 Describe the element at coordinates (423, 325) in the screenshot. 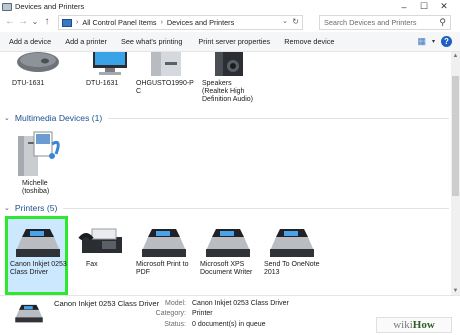

I see `watermark-how: How` at that location.